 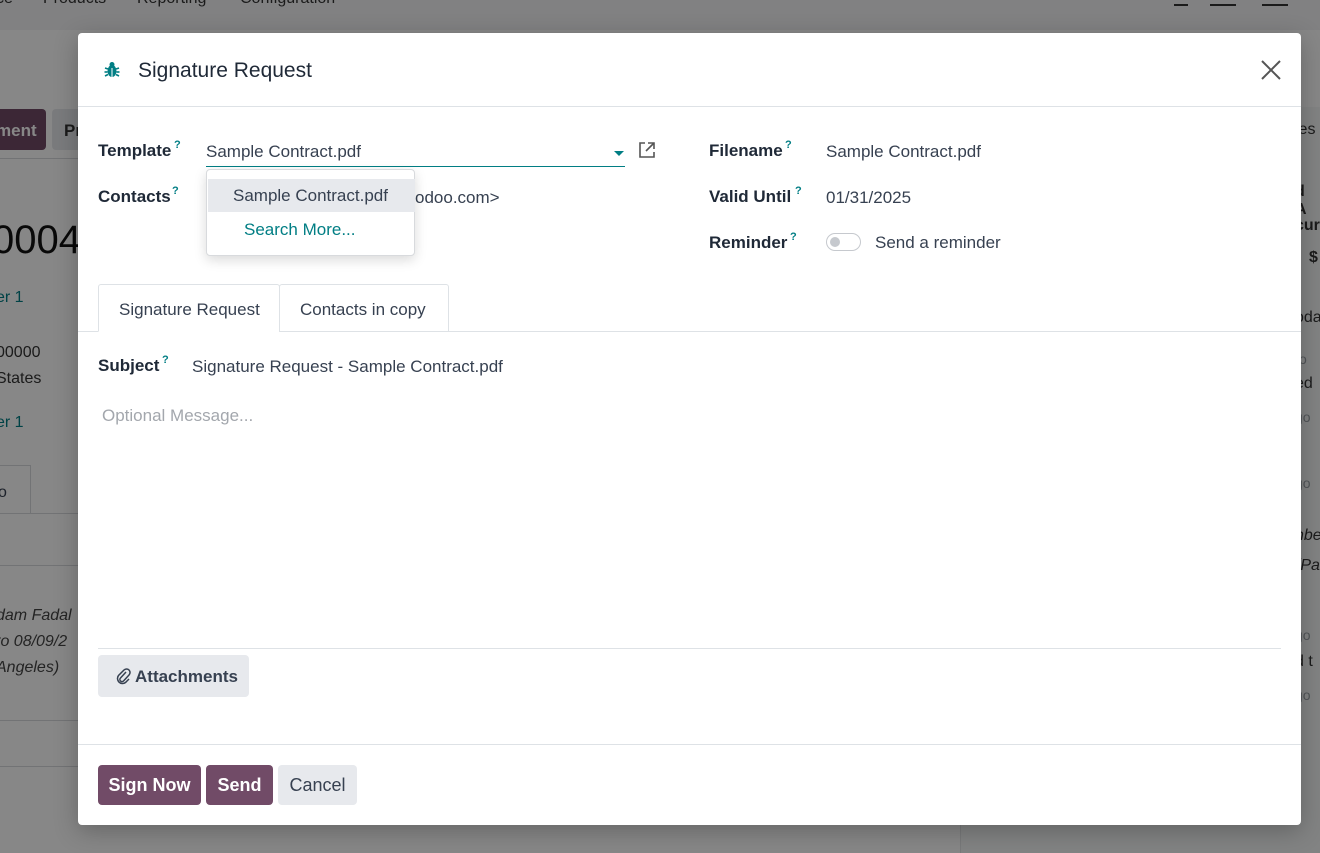 What do you see at coordinates (843, 242) in the screenshot?
I see `reminder-toggle` at bounding box center [843, 242].